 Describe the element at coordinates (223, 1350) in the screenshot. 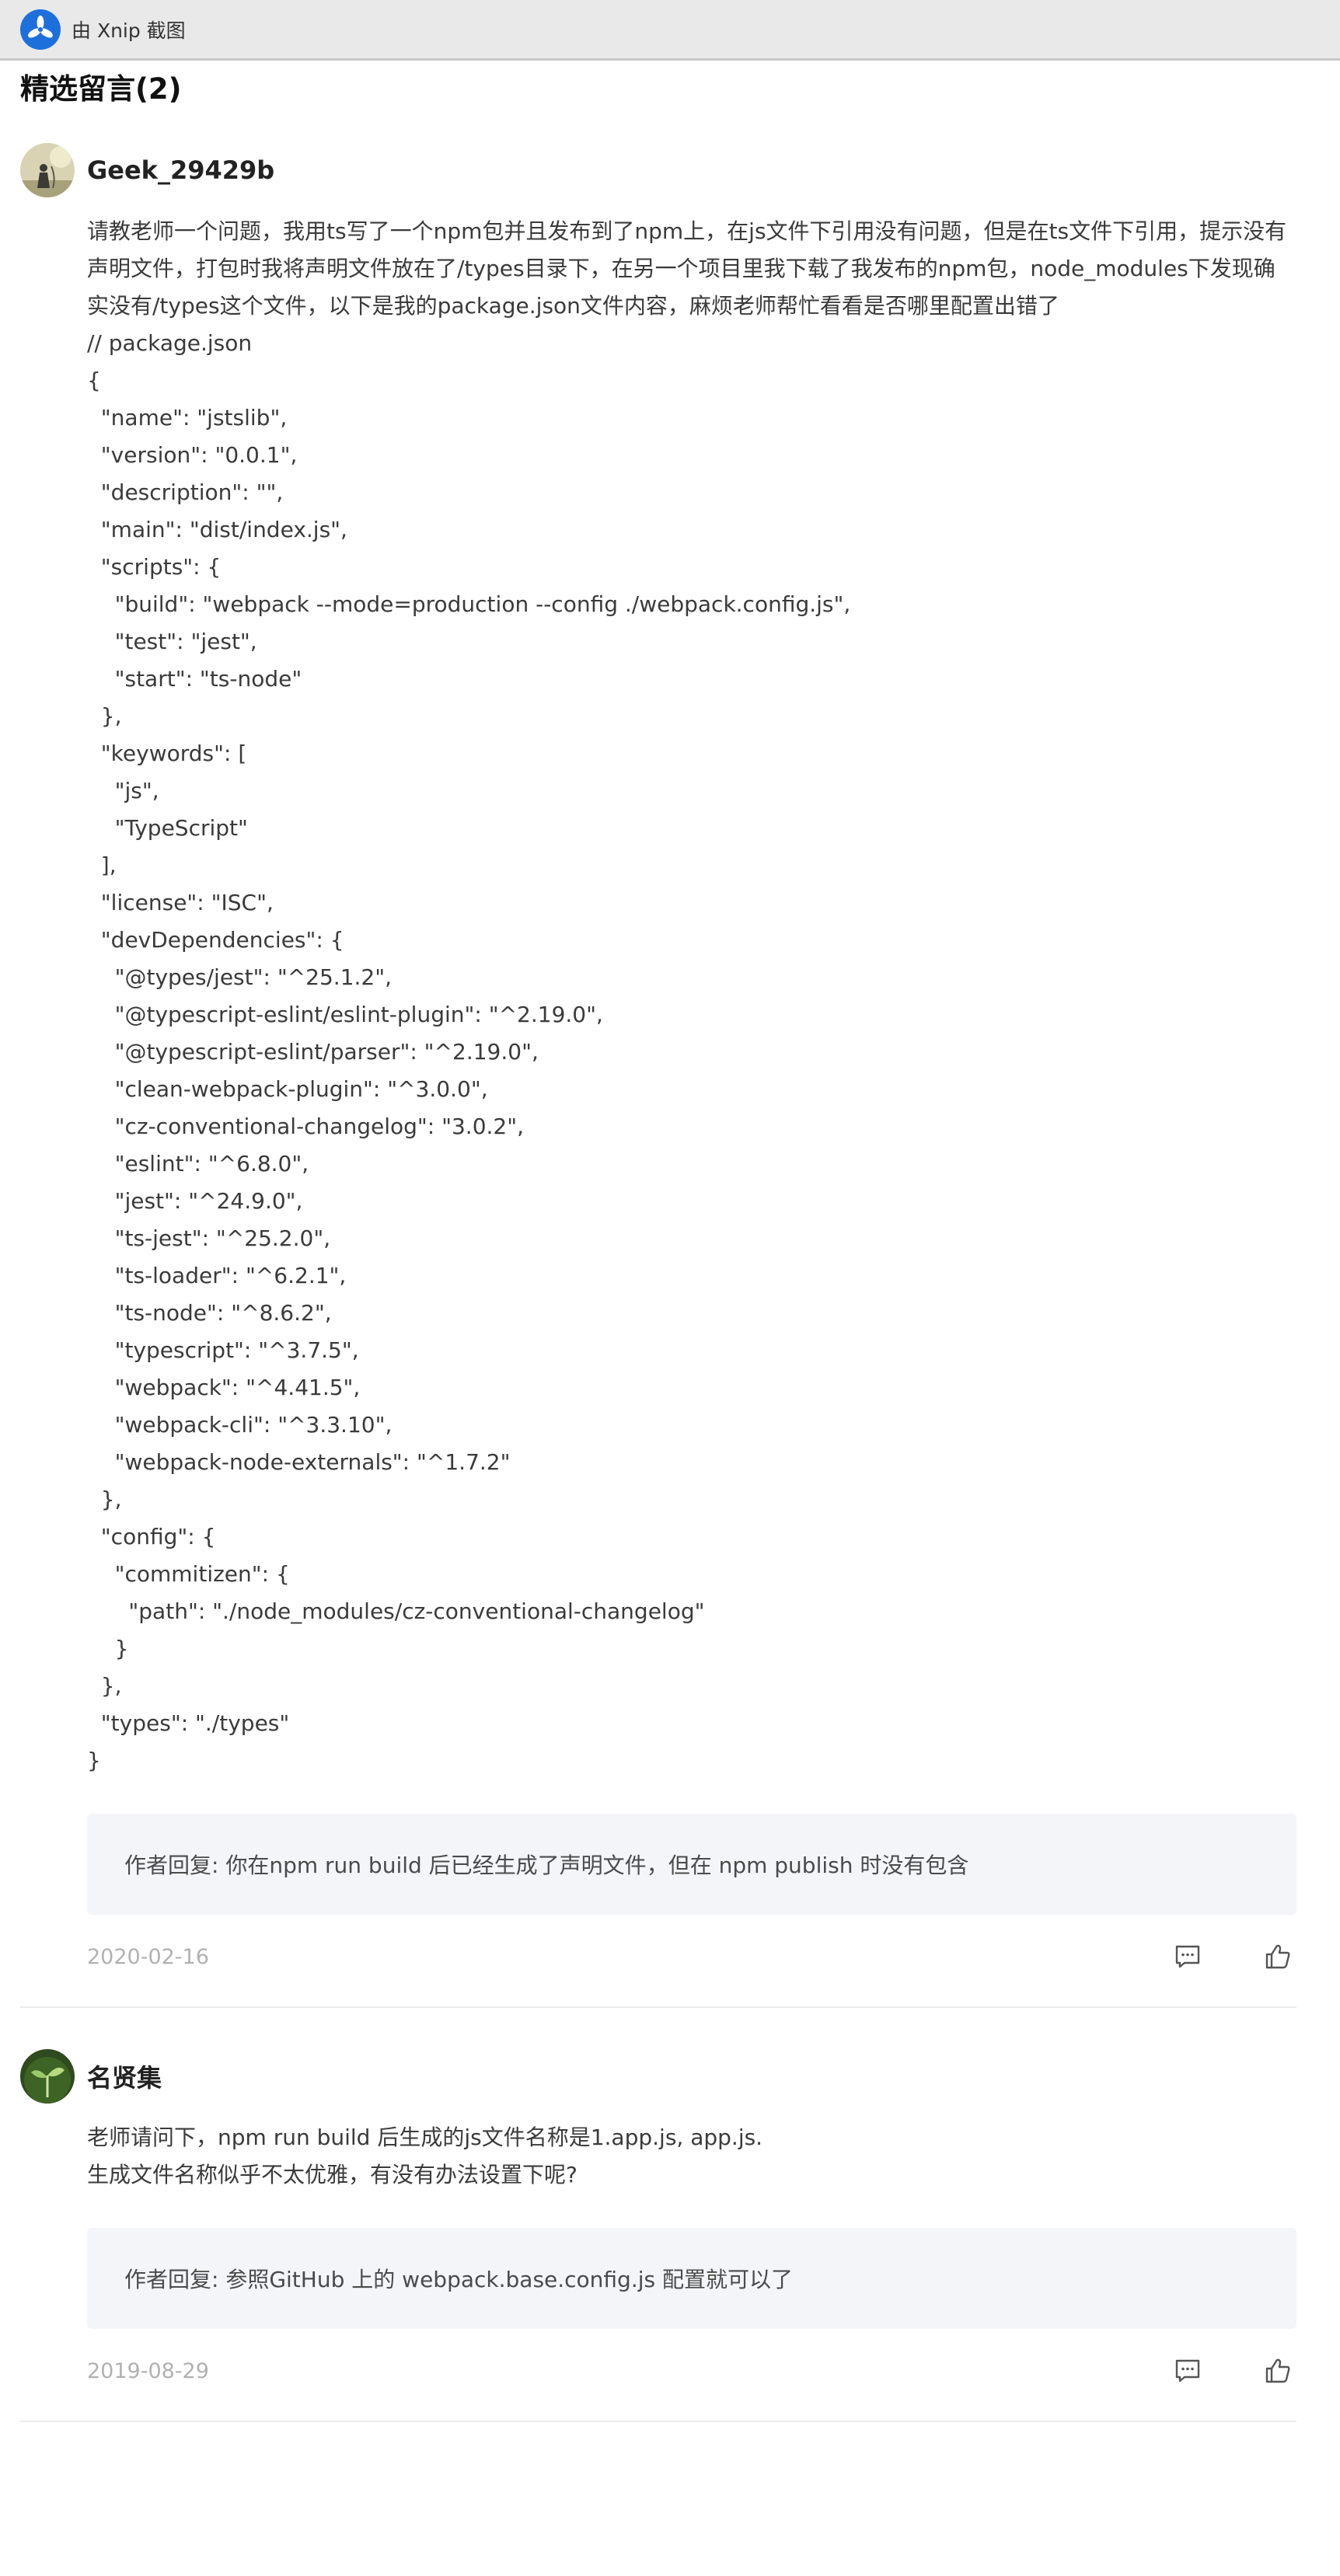

I see `code-line: "typescript": "^3.7.5",` at that location.